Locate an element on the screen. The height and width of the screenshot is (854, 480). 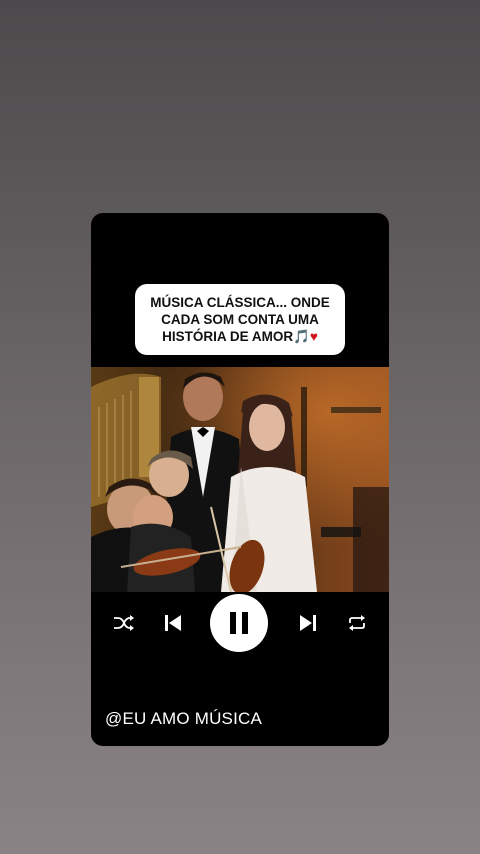
shuffle-icon is located at coordinates (124, 623).